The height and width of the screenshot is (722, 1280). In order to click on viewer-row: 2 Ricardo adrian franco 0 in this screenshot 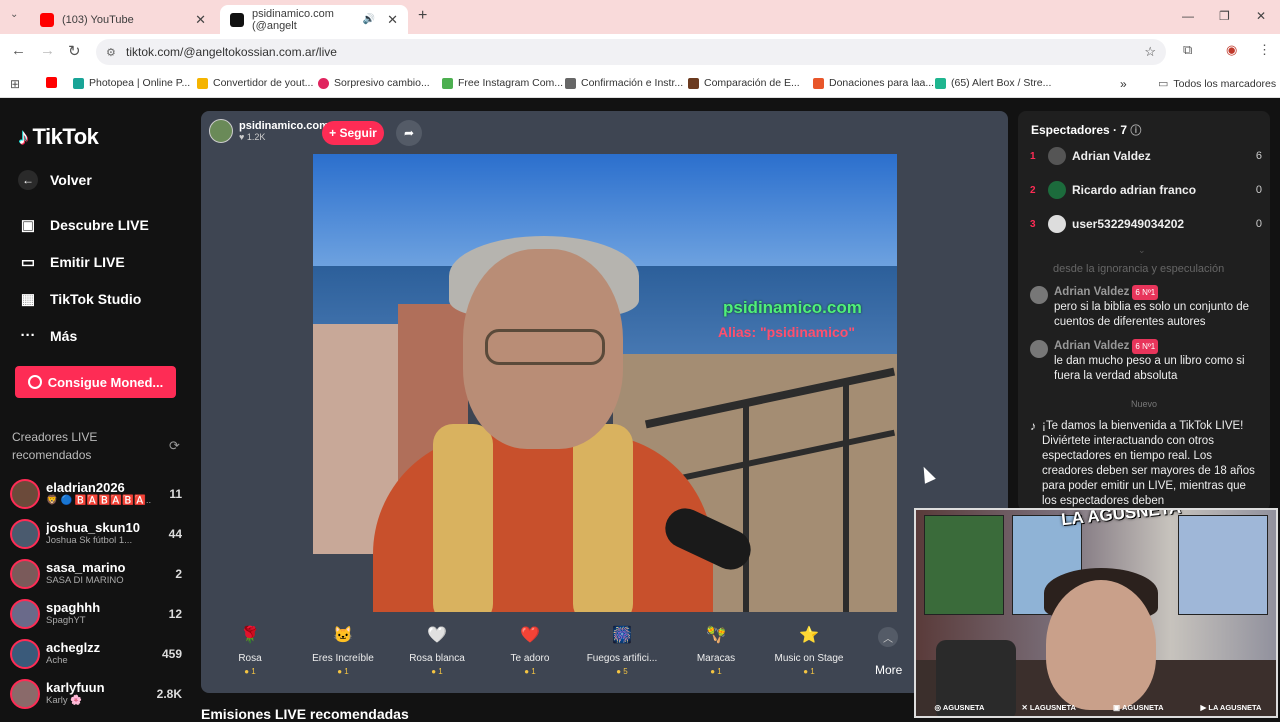, I will do `click(1146, 190)`.